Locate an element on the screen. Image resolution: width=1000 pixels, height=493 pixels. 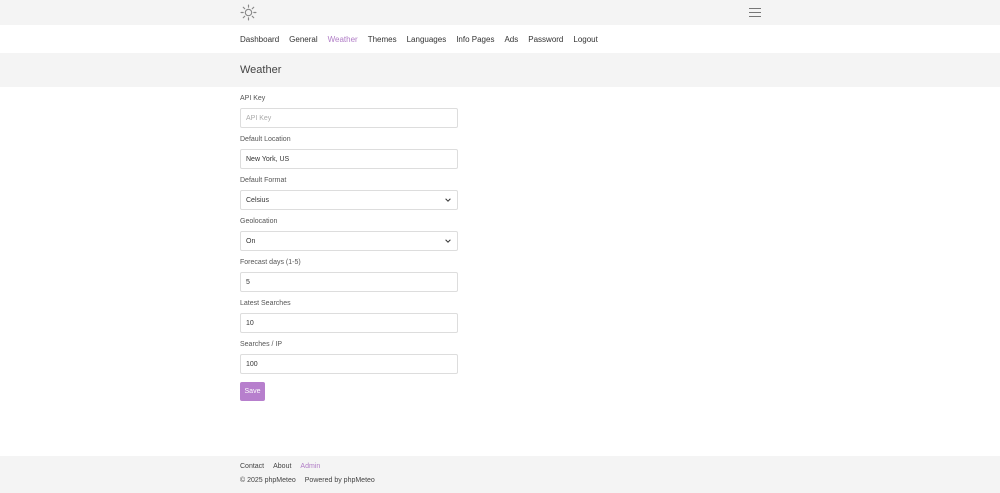
default-location-label: Default Location is located at coordinates (265, 139).